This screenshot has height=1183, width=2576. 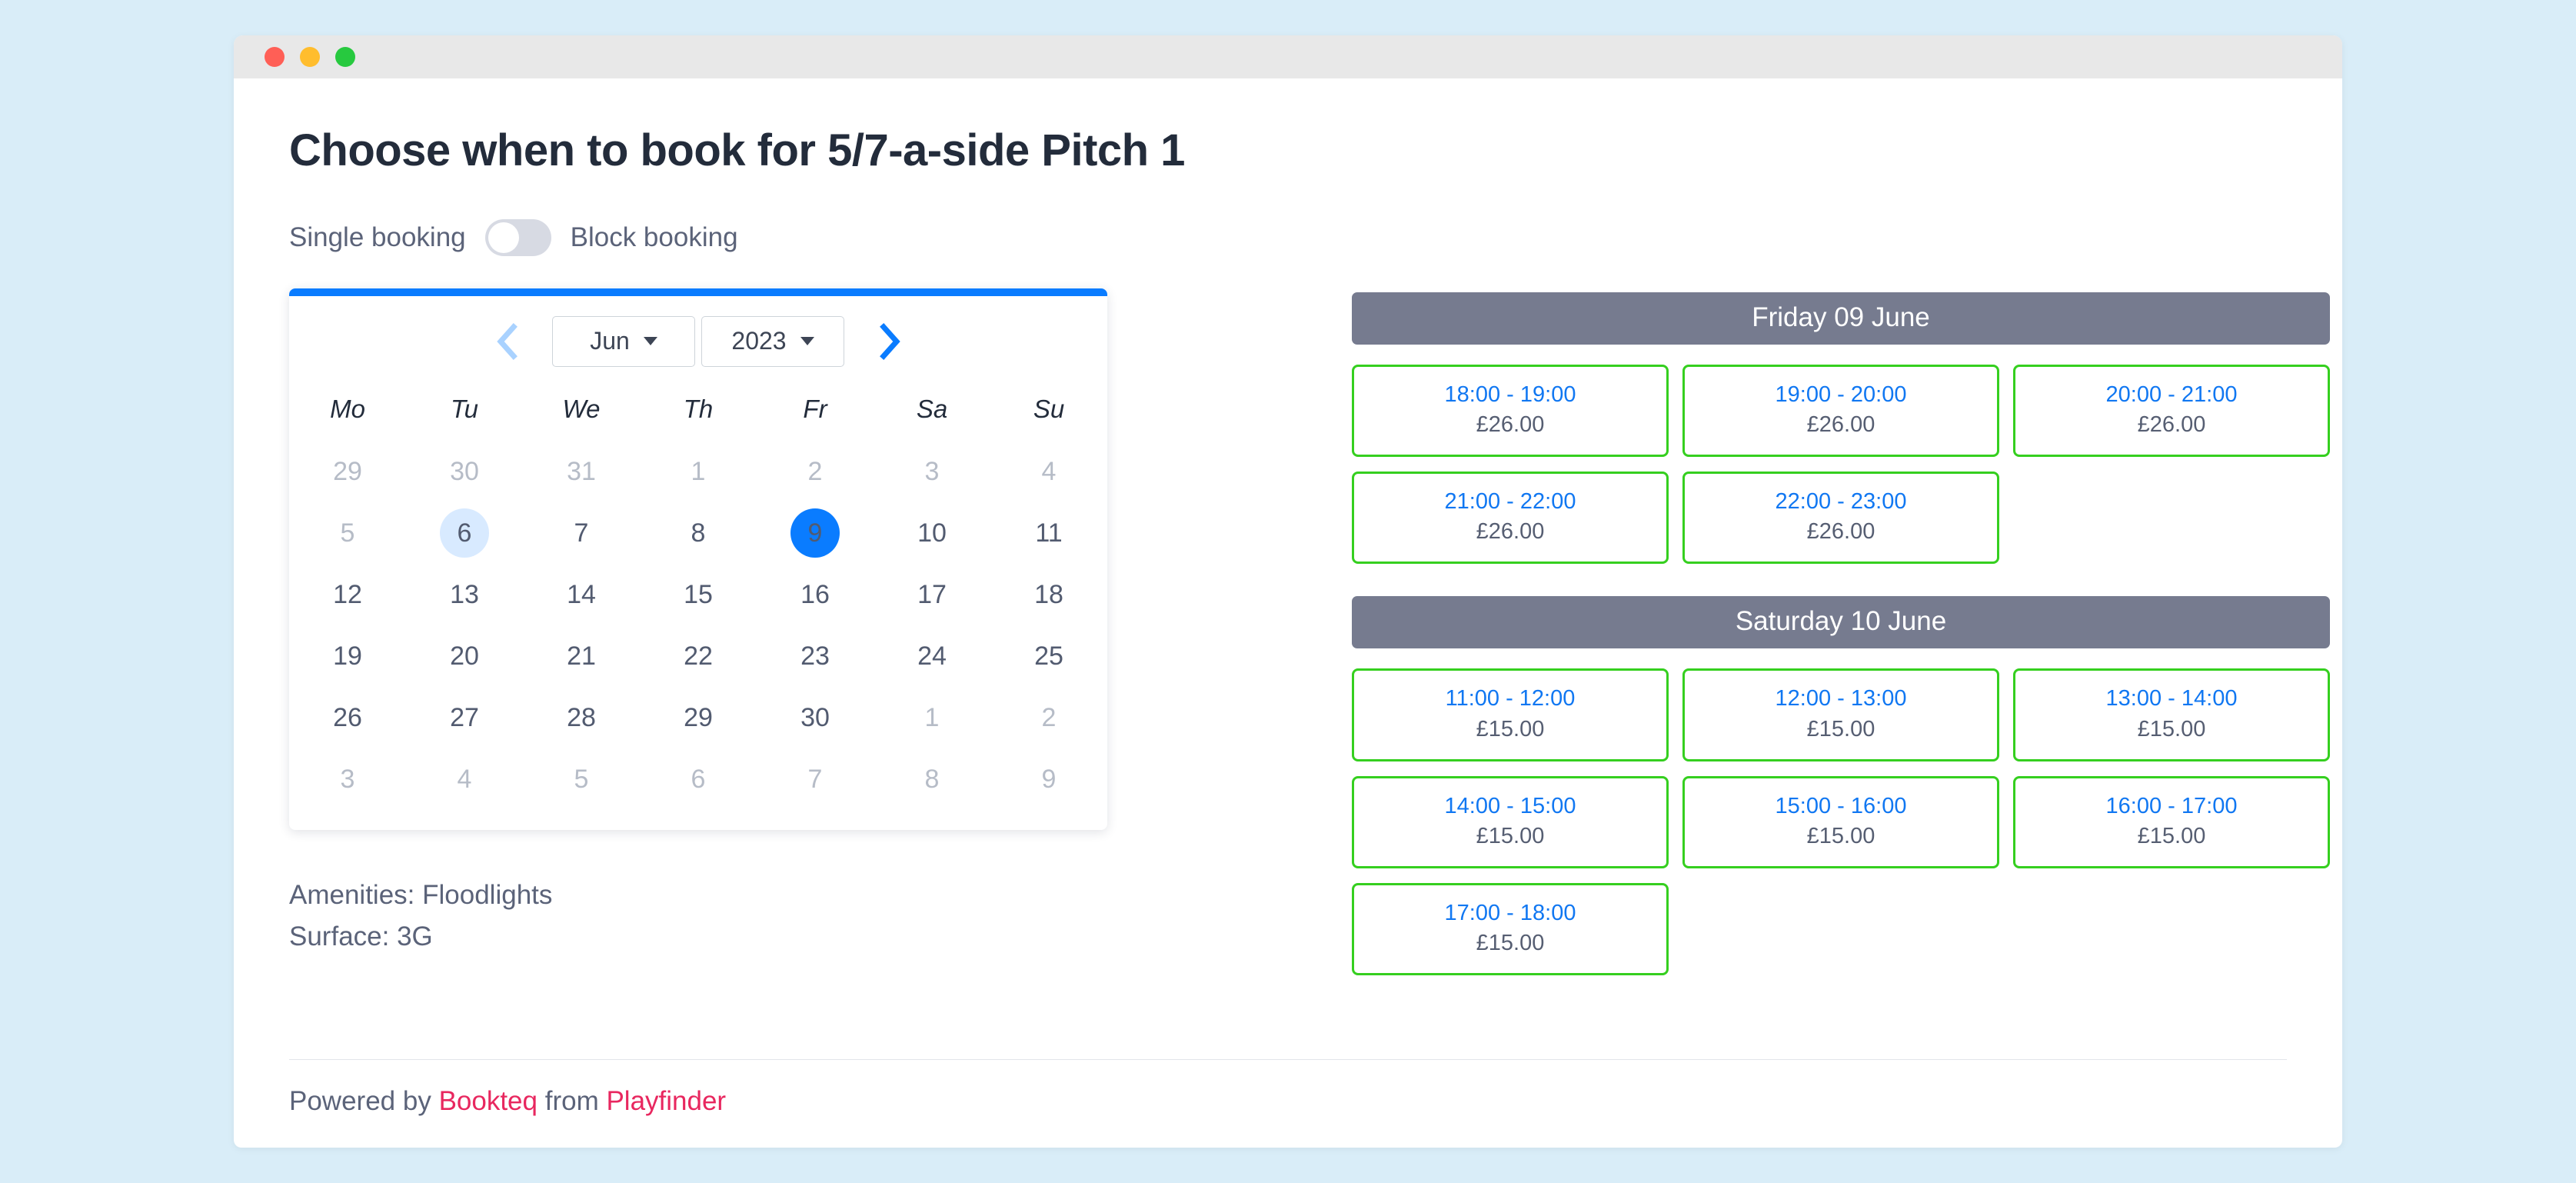 I want to click on weekday-header: Tu, so click(x=464, y=408).